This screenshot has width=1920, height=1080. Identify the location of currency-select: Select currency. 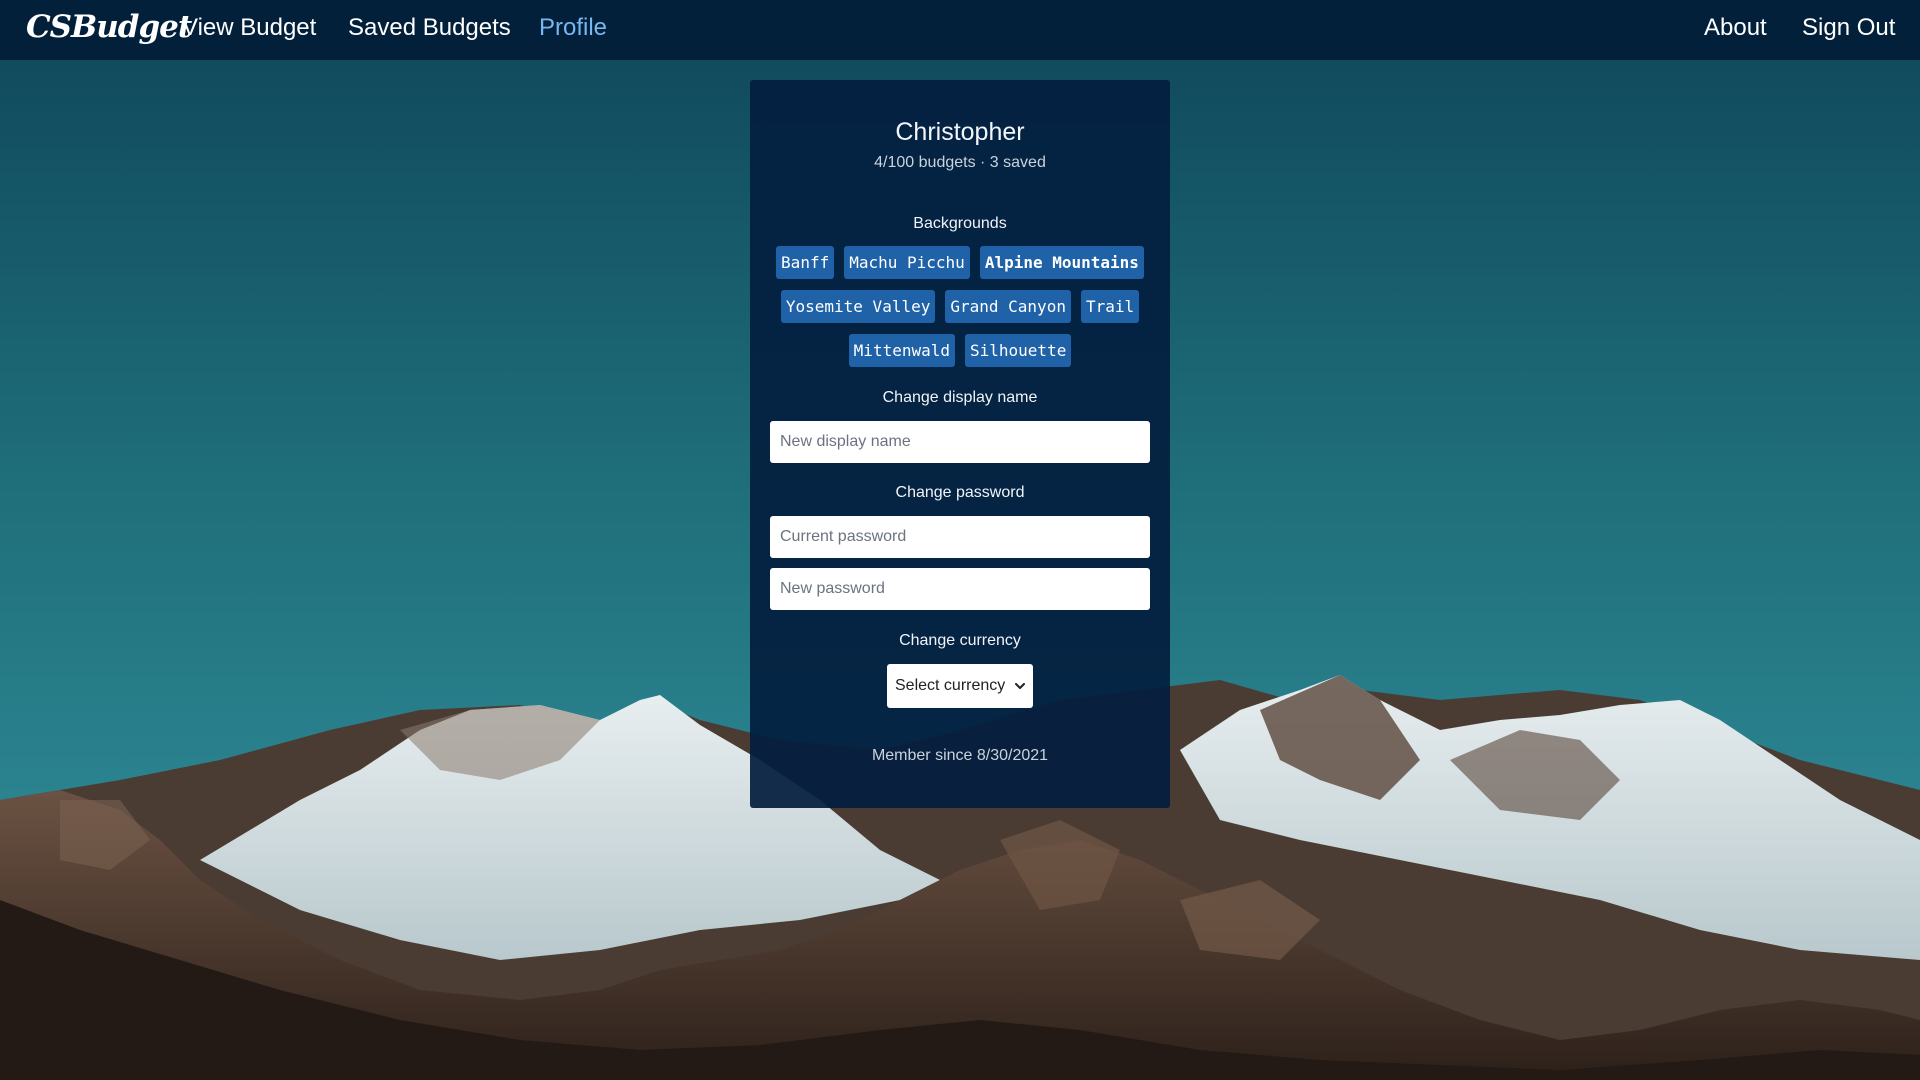
(960, 686).